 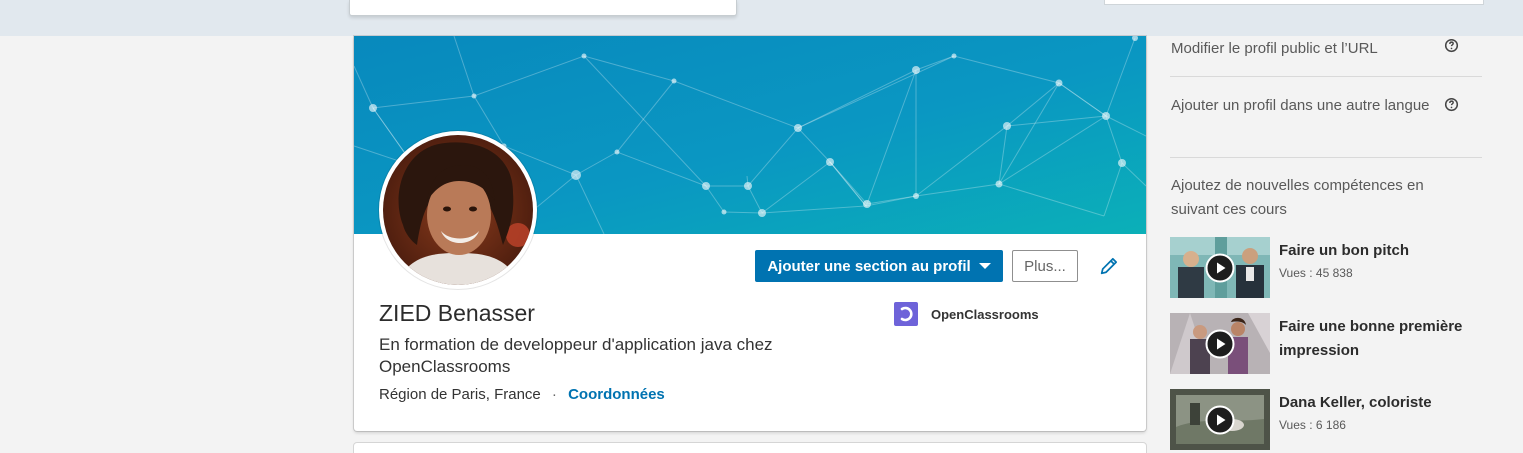 I want to click on course-item: Faire une bonne première impression, so click(x=1326, y=344).